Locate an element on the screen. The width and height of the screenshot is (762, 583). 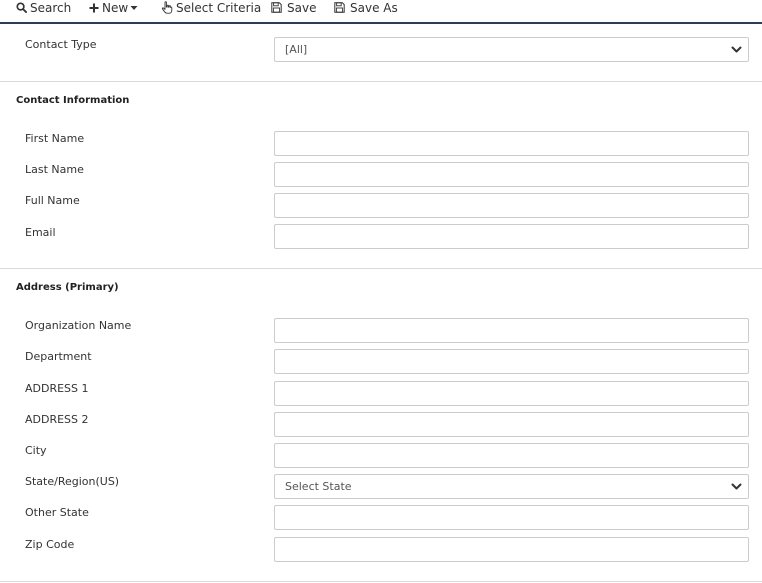
hand-pointer-icon is located at coordinates (167, 7).